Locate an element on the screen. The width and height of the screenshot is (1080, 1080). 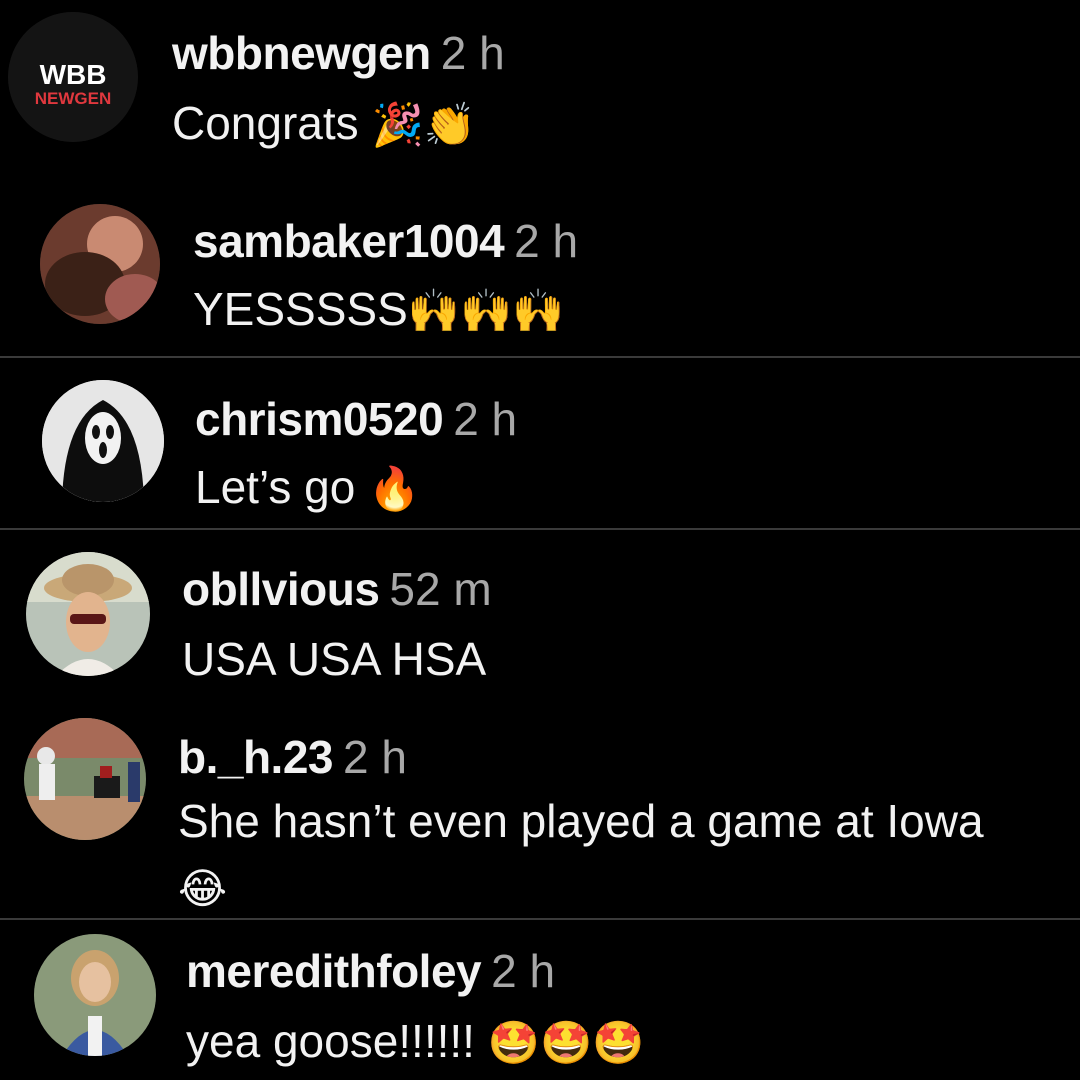
comment-meta: chrism0520 2 h is located at coordinates (356, 419).